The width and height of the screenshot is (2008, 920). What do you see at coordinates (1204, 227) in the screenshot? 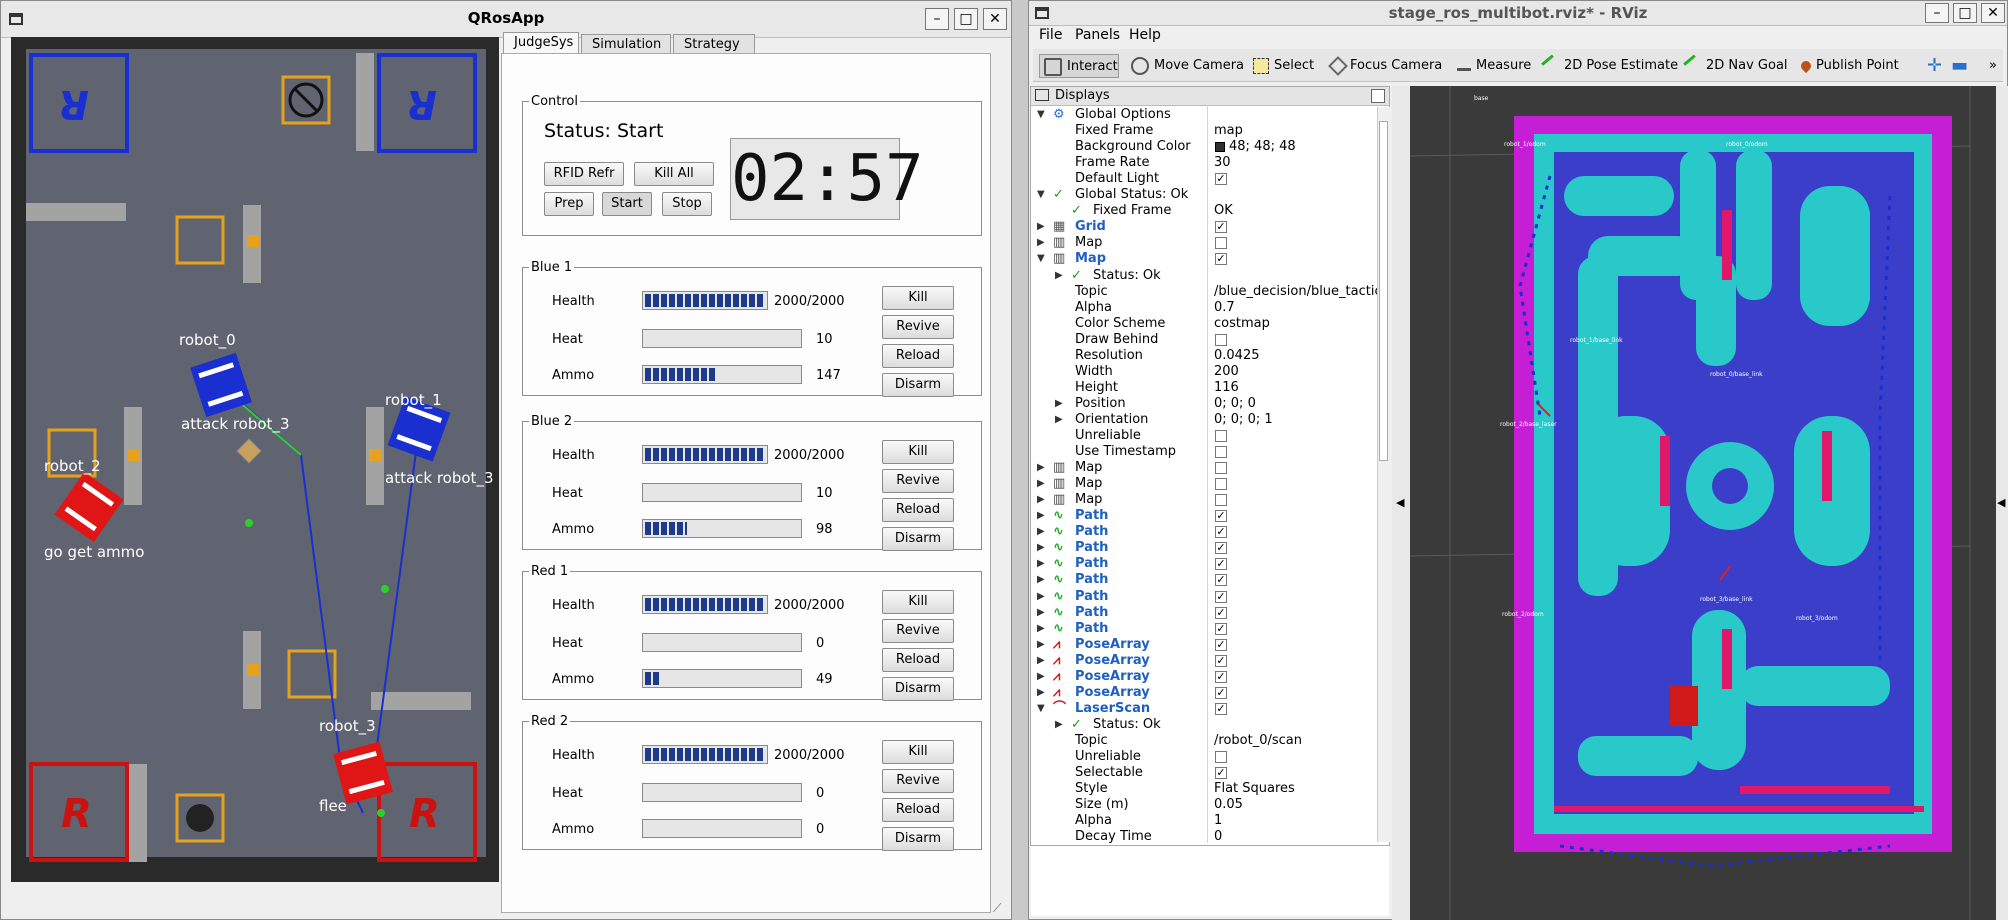
I see `display-row: ▶ ▦ Grid ✓` at bounding box center [1204, 227].